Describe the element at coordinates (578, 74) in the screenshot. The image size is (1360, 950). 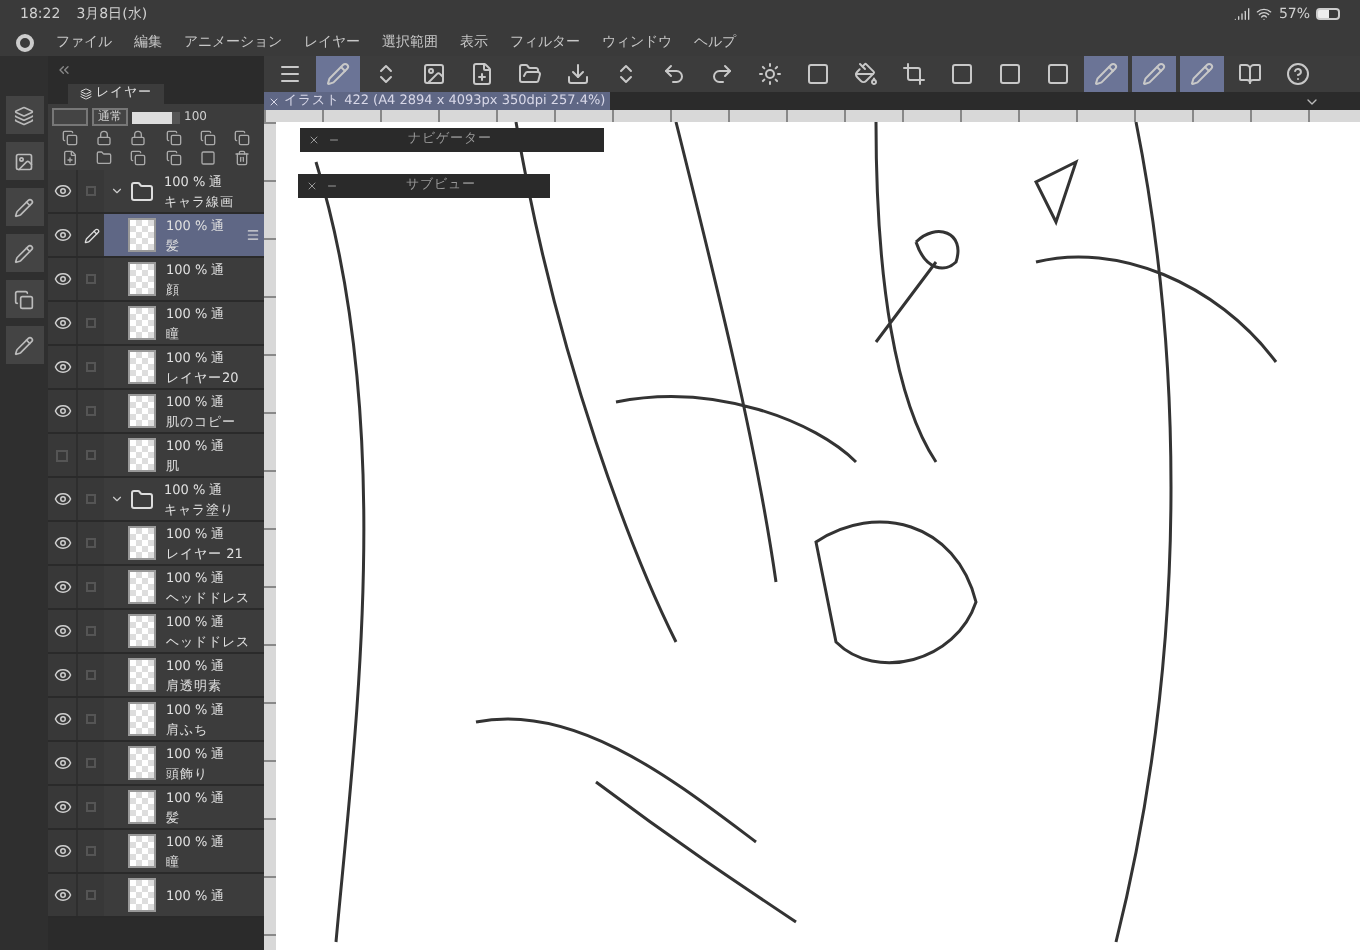
I see `save-icon` at that location.